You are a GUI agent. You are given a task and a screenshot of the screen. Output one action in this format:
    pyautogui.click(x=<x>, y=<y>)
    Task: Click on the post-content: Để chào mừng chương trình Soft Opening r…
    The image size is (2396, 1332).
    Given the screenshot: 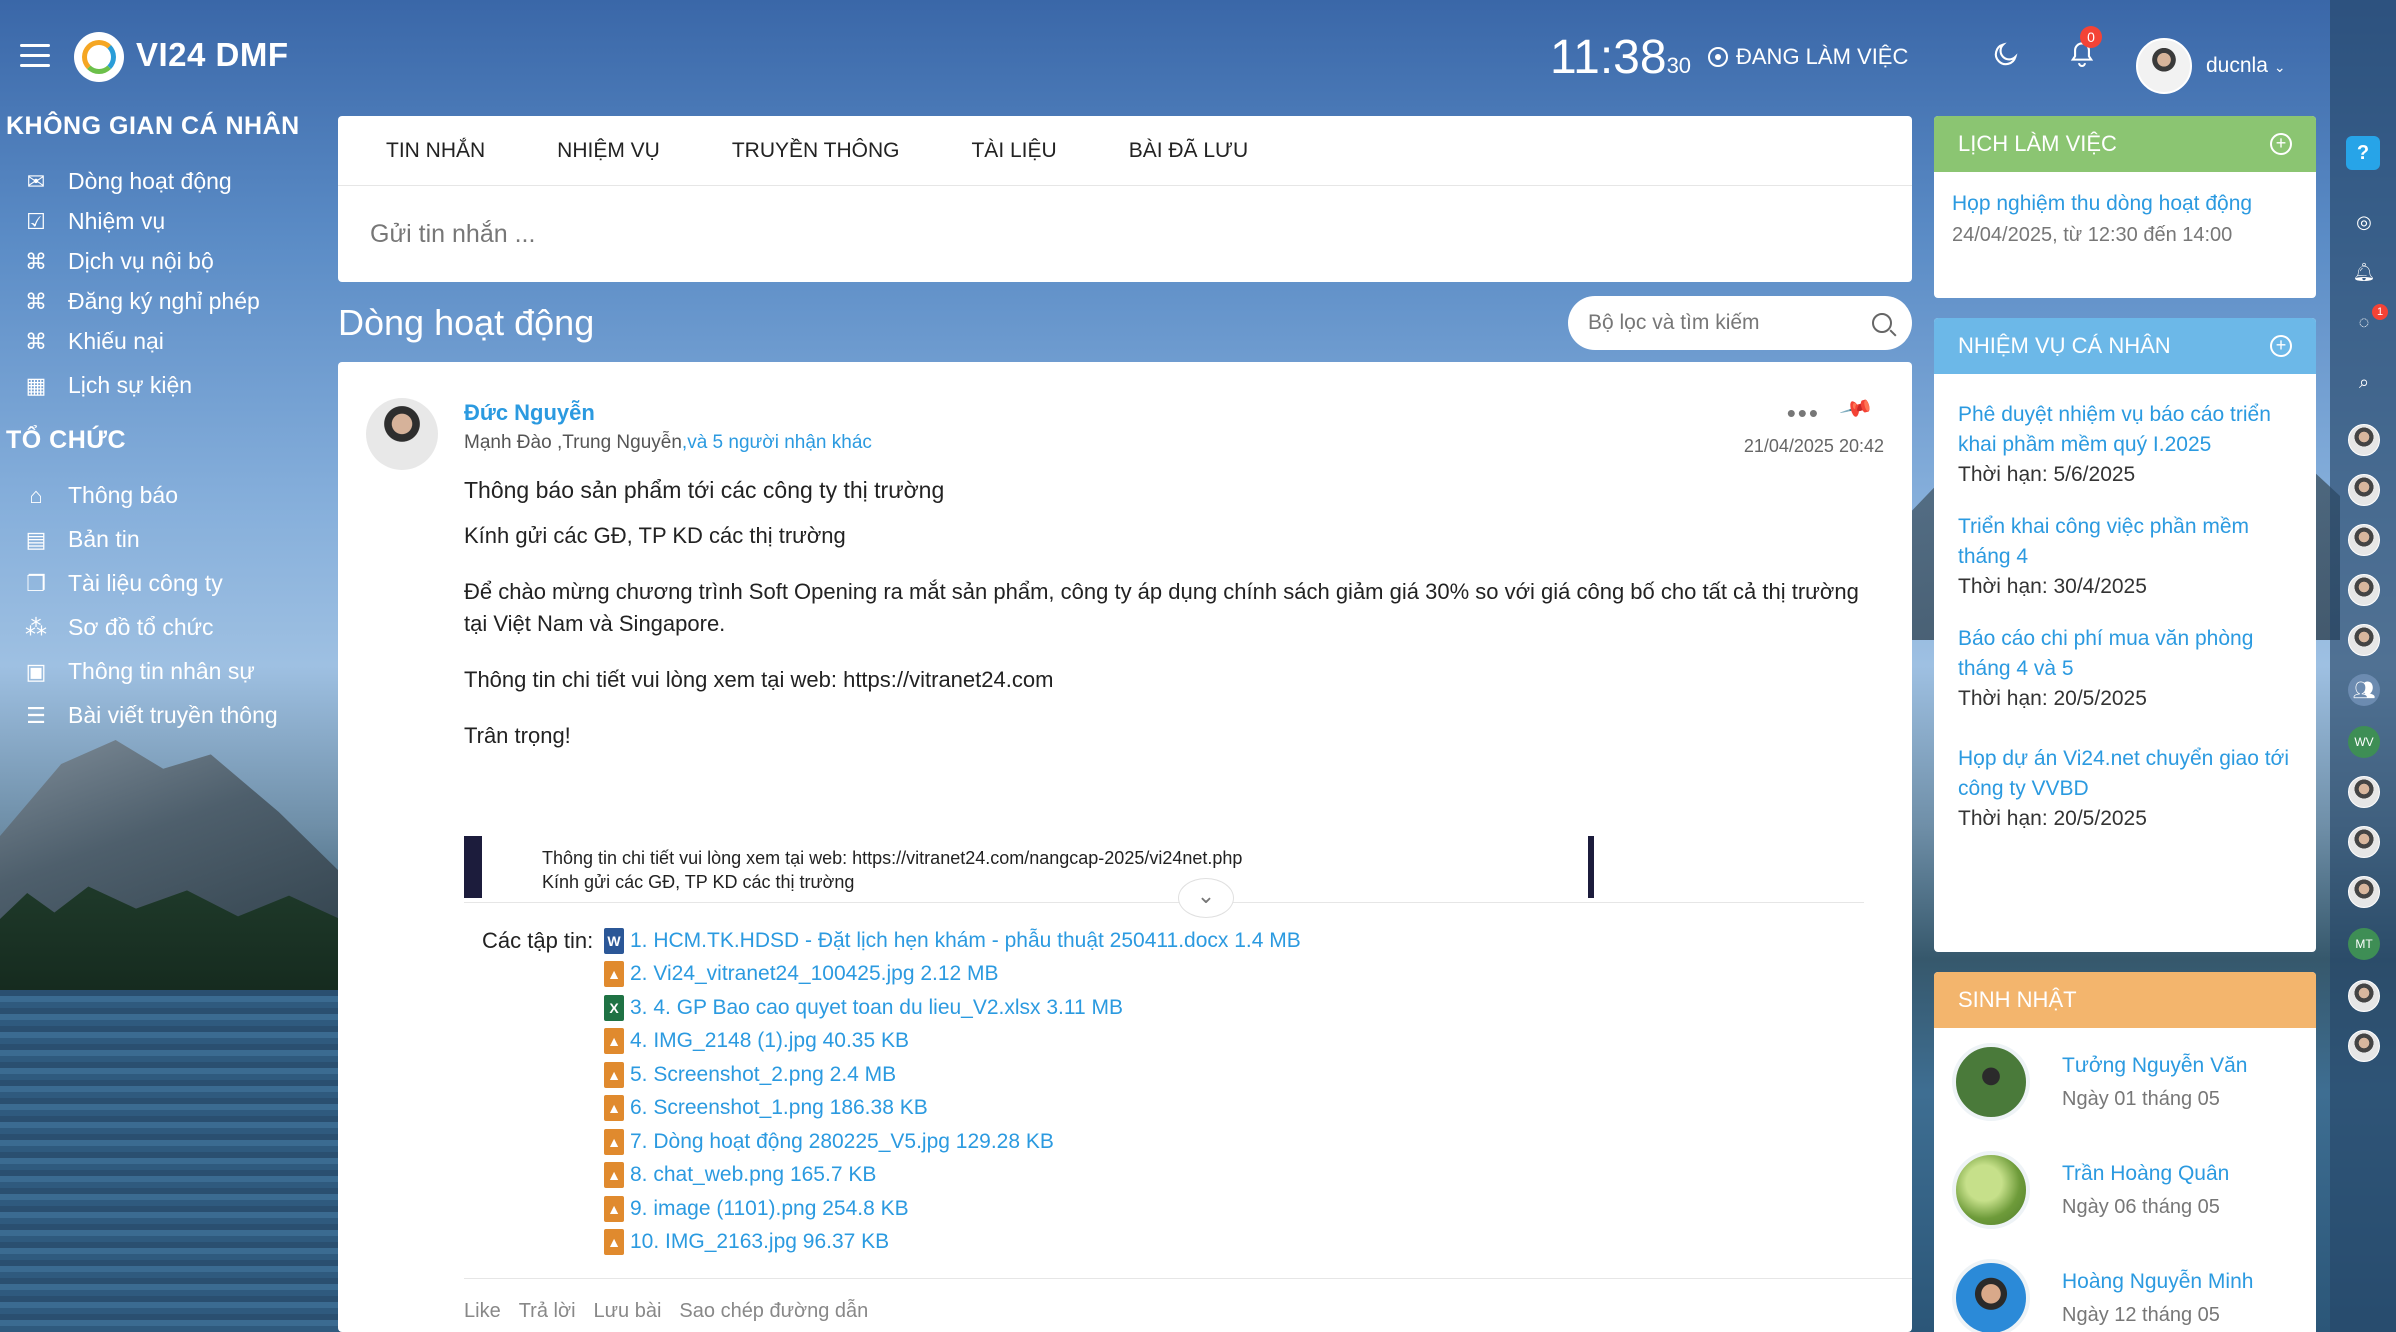 What is the action you would take?
    pyautogui.click(x=1161, y=607)
    